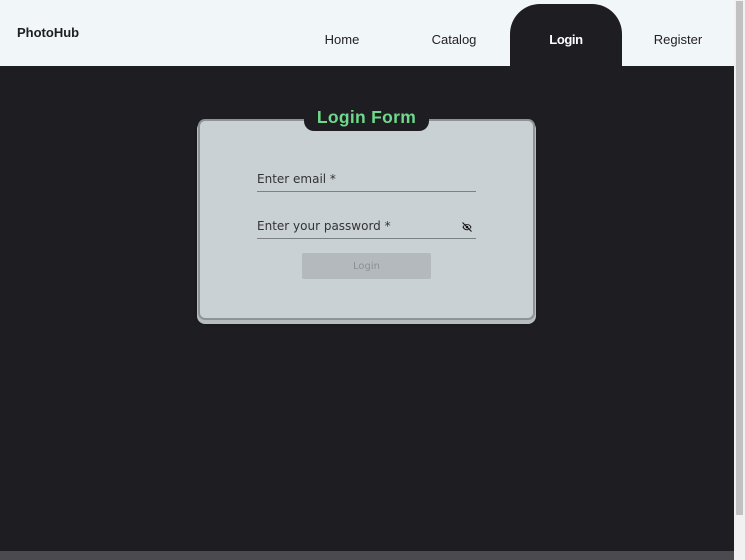 The width and height of the screenshot is (745, 560). Describe the element at coordinates (366, 117) in the screenshot. I see `login-form-title: Login Form` at that location.